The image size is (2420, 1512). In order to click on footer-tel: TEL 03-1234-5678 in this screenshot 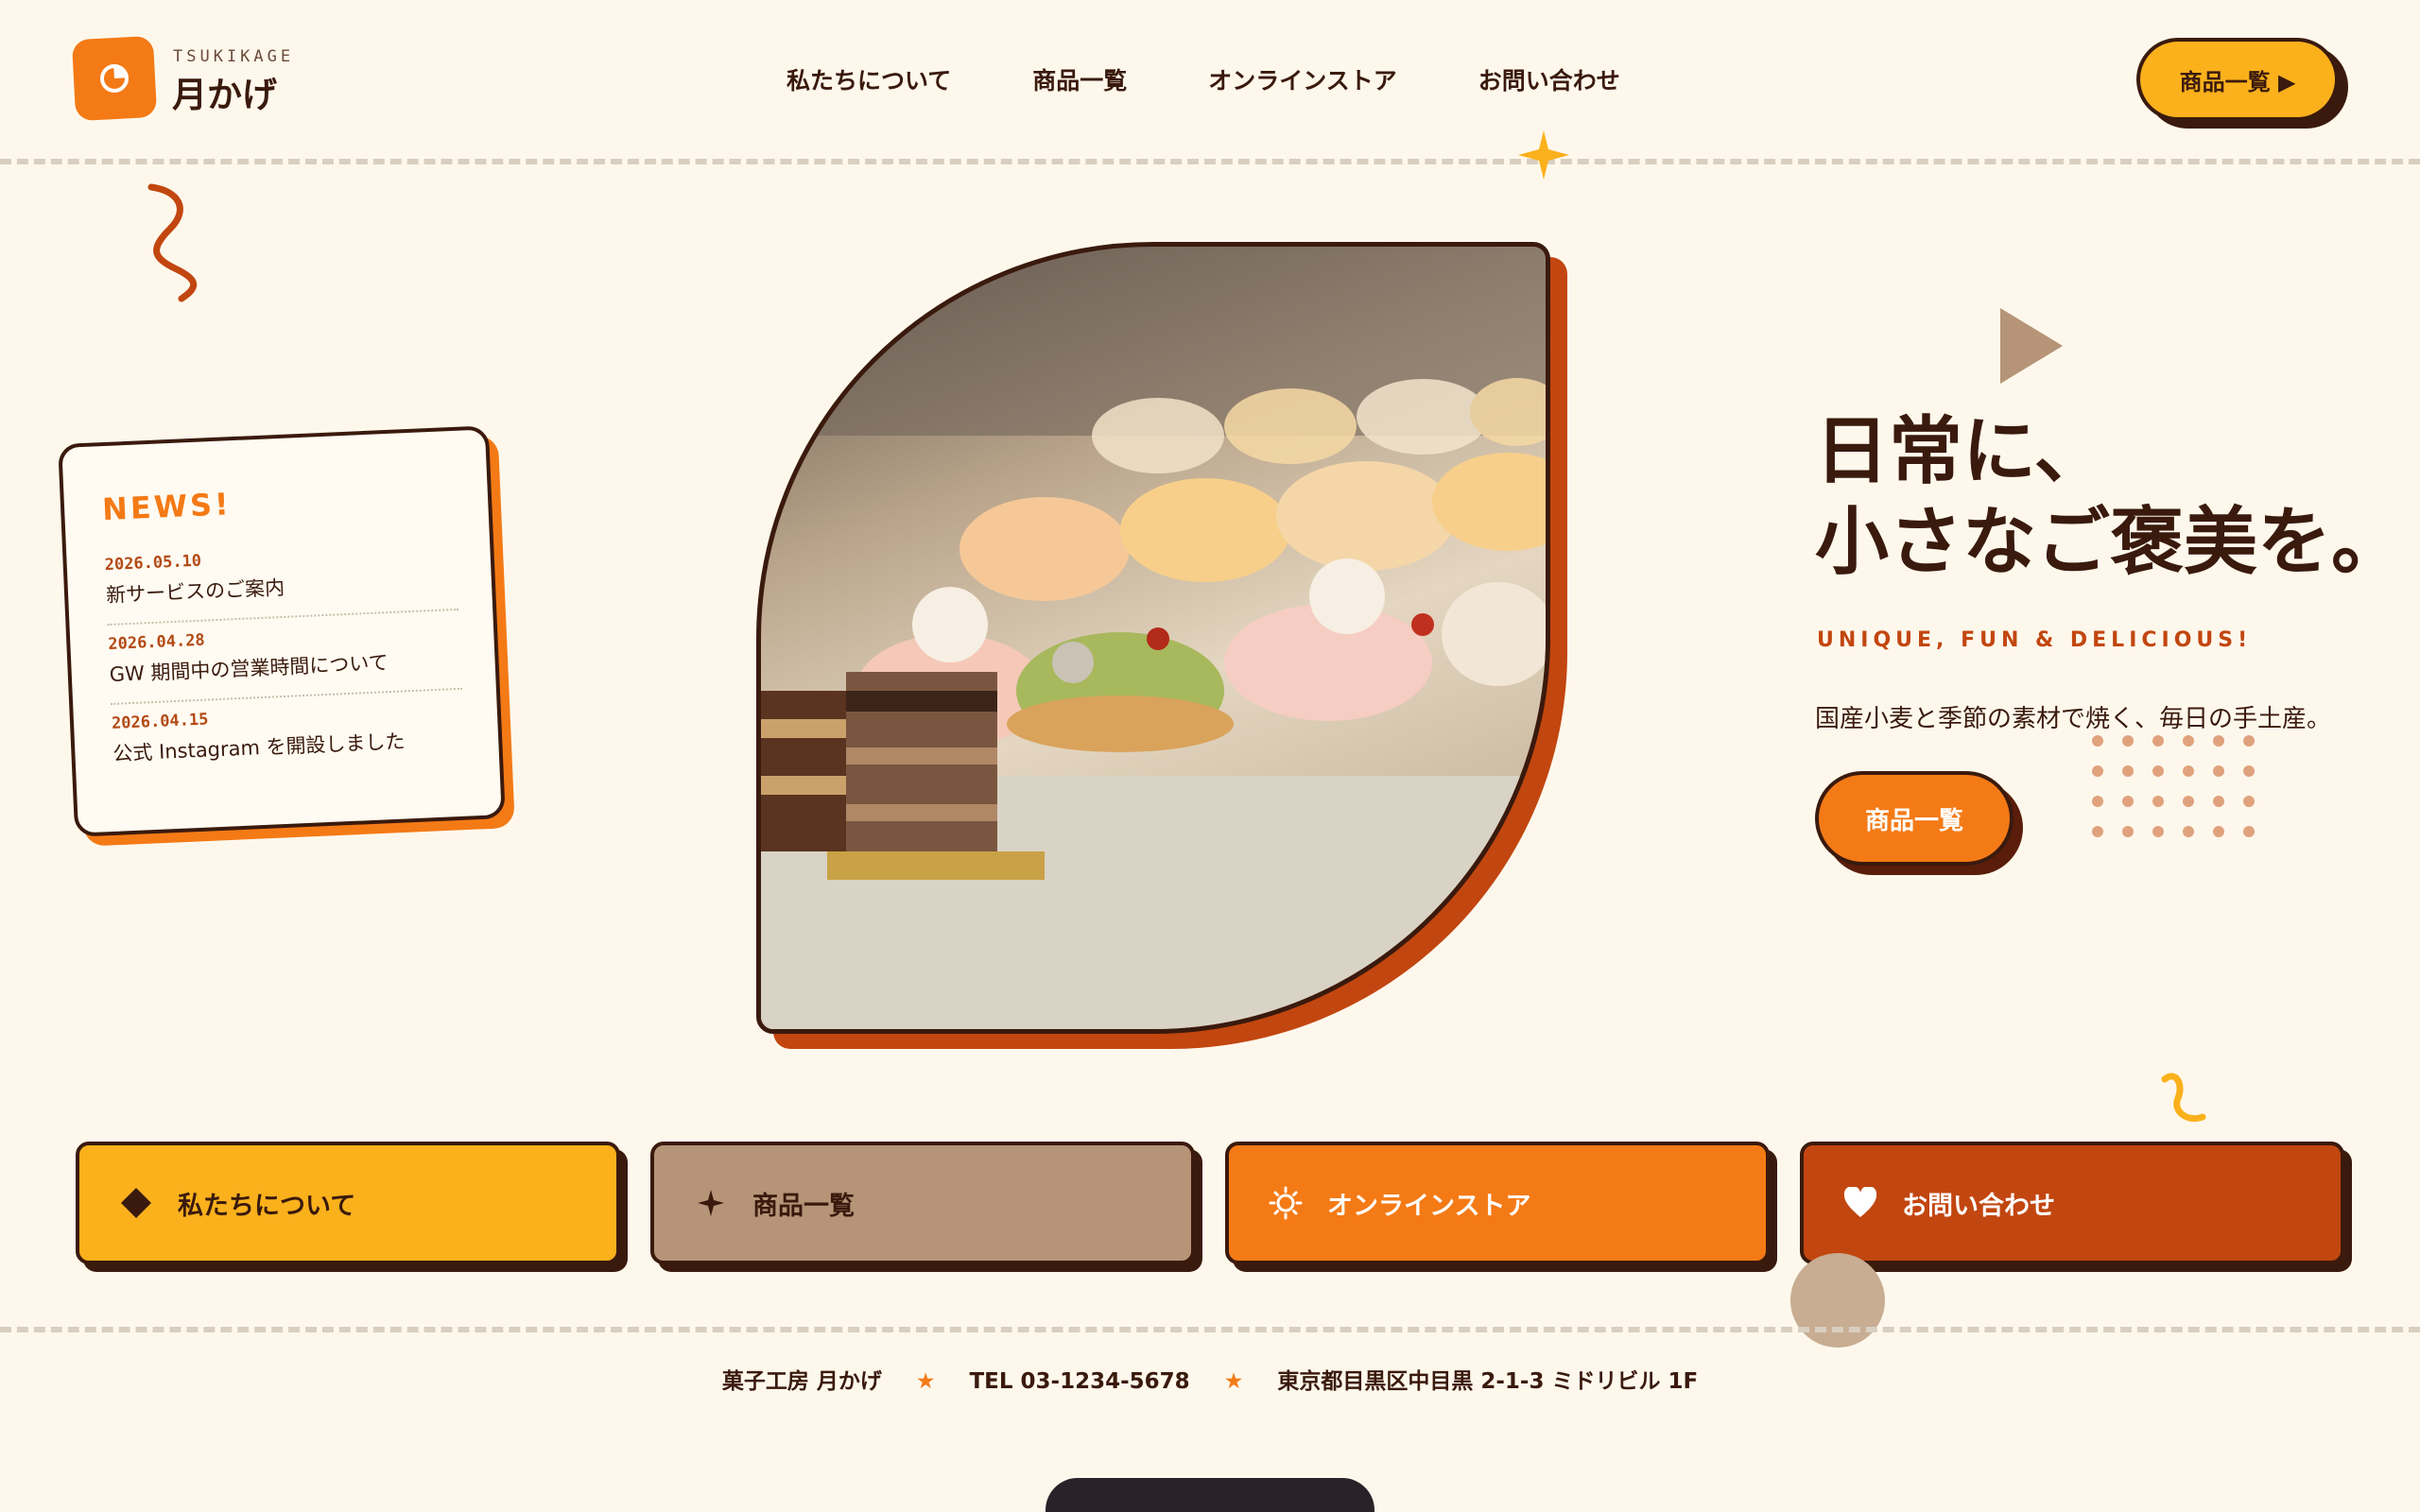, I will do `click(1079, 1381)`.